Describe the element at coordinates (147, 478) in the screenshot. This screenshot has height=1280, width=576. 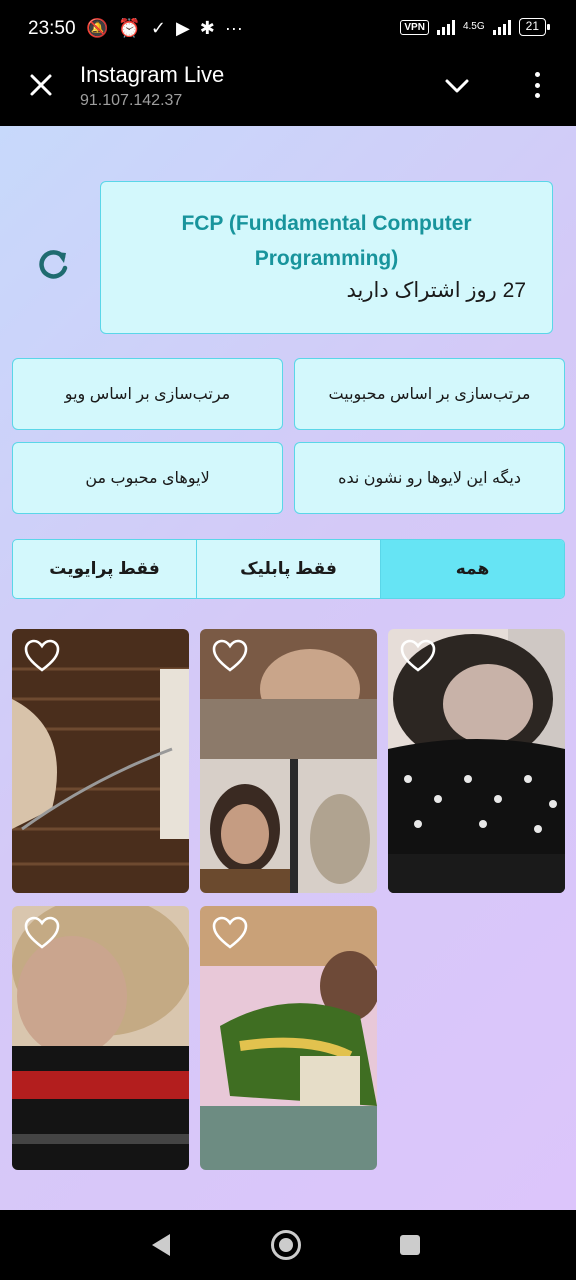
I see `favorite-lives-button: لایوهای محبوب من` at that location.